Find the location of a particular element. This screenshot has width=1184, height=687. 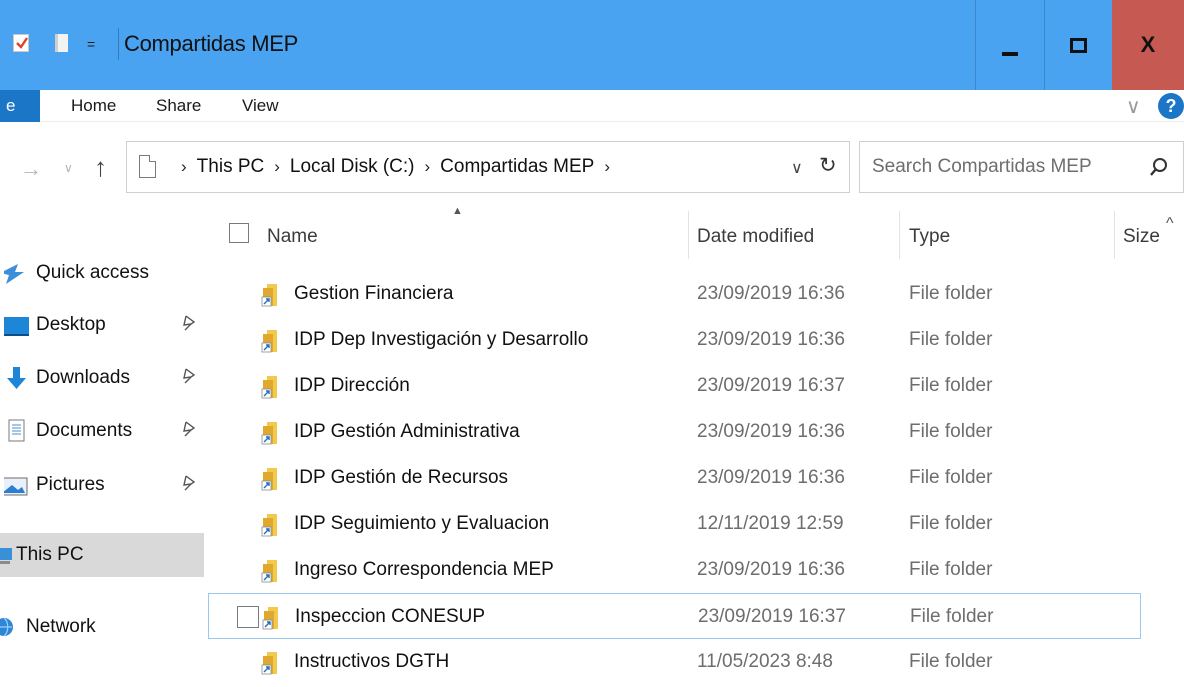

file-date: 23/09/2019 16:37 is located at coordinates (771, 385).